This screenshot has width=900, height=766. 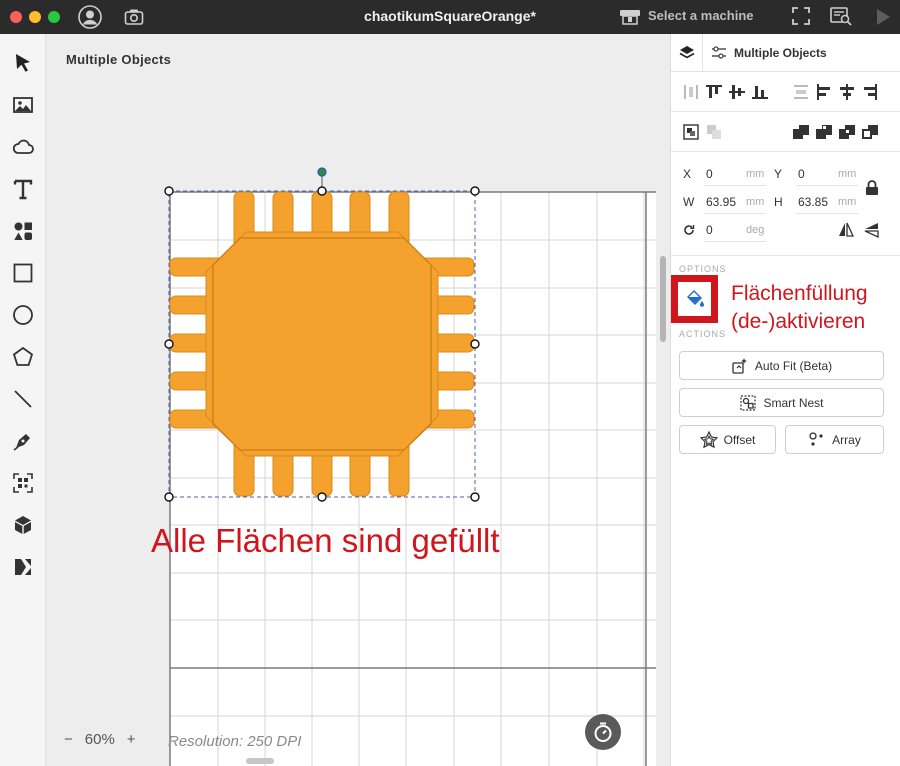 What do you see at coordinates (322, 191) in the screenshot?
I see `resize-handle-top` at bounding box center [322, 191].